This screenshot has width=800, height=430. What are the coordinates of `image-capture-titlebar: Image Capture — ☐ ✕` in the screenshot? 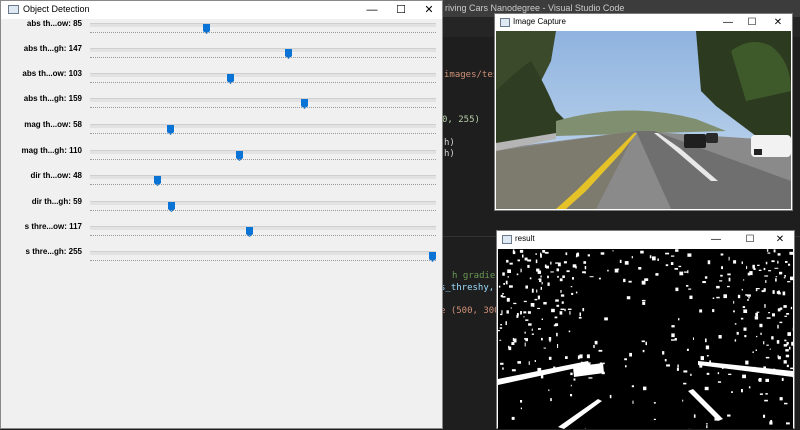 It's located at (643, 22).